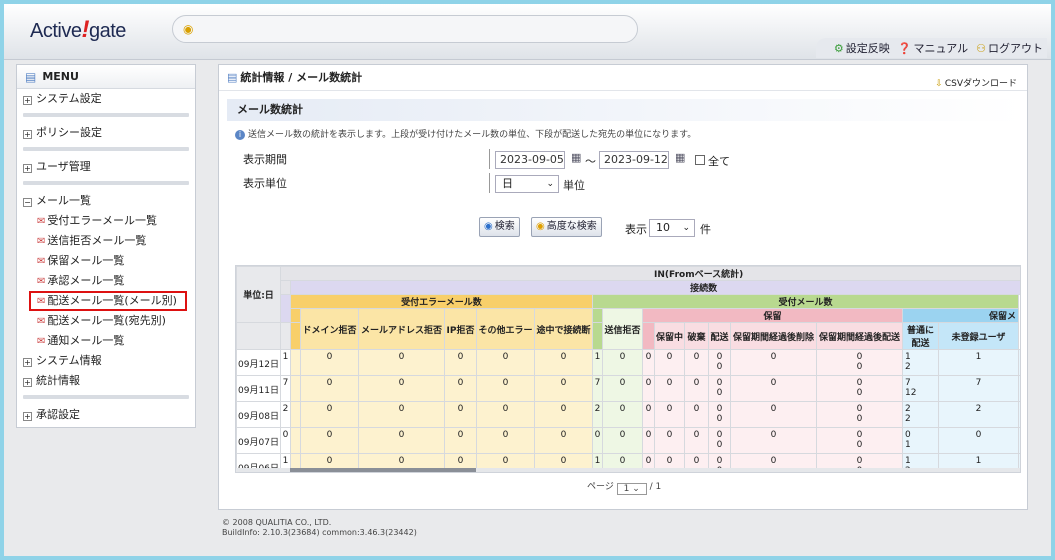 This screenshot has width=1055, height=560. Describe the element at coordinates (773, 336) in the screenshot. I see `col-hold-expire-delete: 保留期間経過後削除` at that location.